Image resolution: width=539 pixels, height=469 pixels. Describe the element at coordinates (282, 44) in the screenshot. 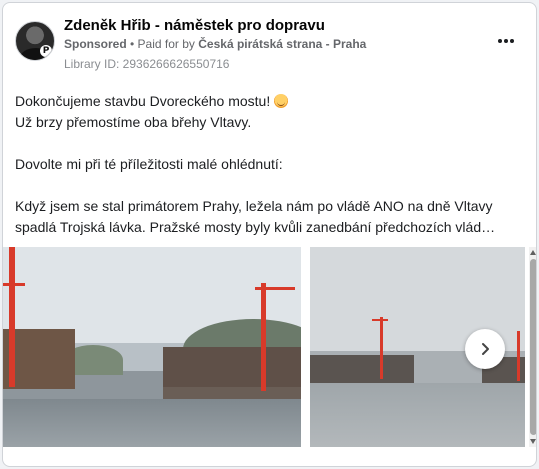

I see `sponsor-name: Česká pirátská strana - Praha` at that location.